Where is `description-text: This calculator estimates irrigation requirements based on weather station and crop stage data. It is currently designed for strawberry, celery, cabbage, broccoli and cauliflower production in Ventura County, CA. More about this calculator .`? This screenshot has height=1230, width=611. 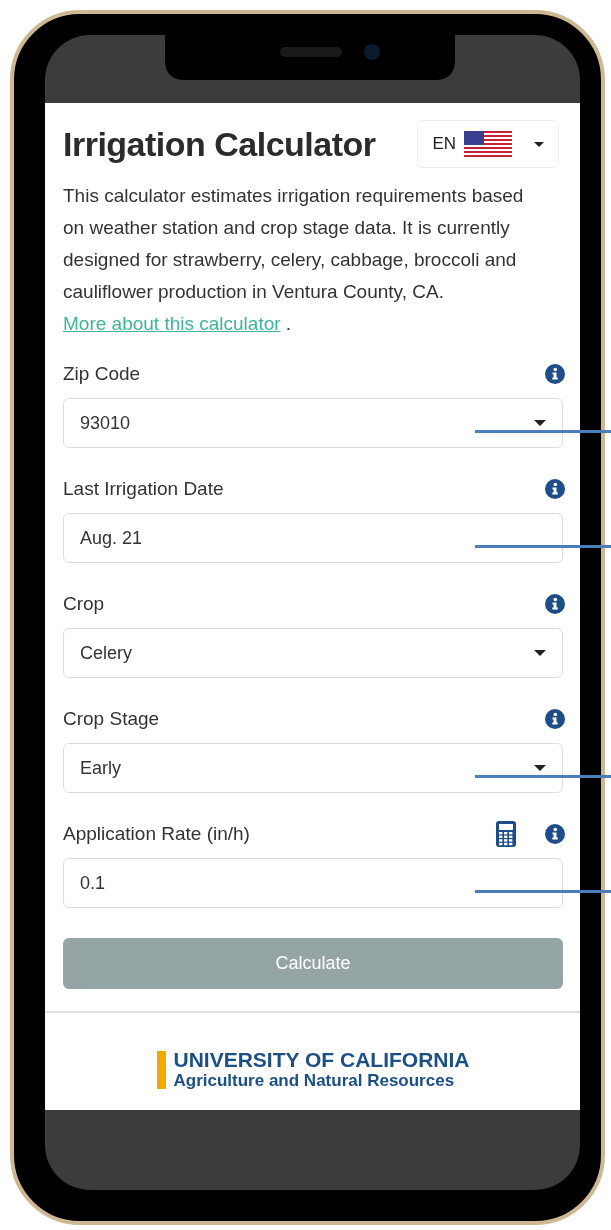
description-text: This calculator estimates irrigation requirements based on weather station and crop stage data. It is currently designed for strawberry, celery, cabbage, broccoli and cauliflower production in Ventura County, CA. More about this calculator . is located at coordinates (294, 260).